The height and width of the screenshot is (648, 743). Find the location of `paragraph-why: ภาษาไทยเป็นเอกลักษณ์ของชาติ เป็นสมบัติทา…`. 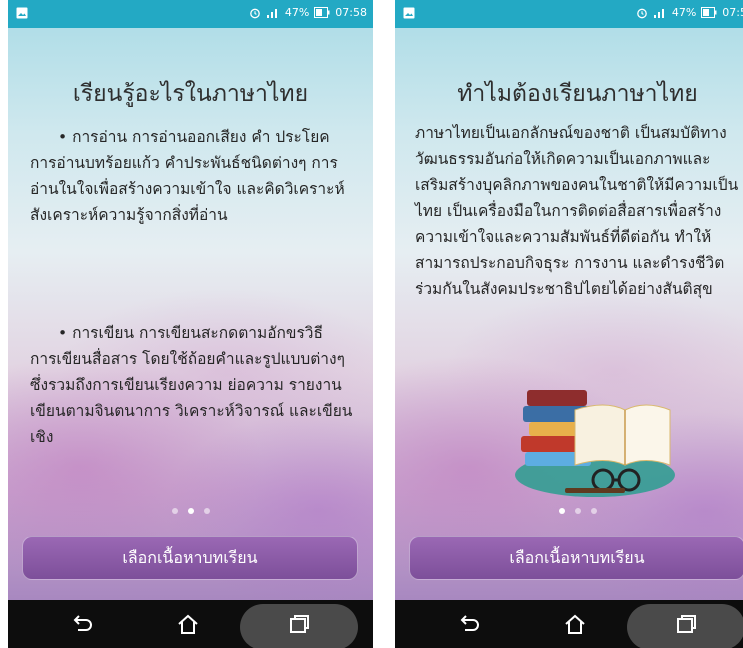

paragraph-why: ภาษาไทยเป็นเอกลักษณ์ของชาติ เป็นสมบัติทา… is located at coordinates (577, 211).